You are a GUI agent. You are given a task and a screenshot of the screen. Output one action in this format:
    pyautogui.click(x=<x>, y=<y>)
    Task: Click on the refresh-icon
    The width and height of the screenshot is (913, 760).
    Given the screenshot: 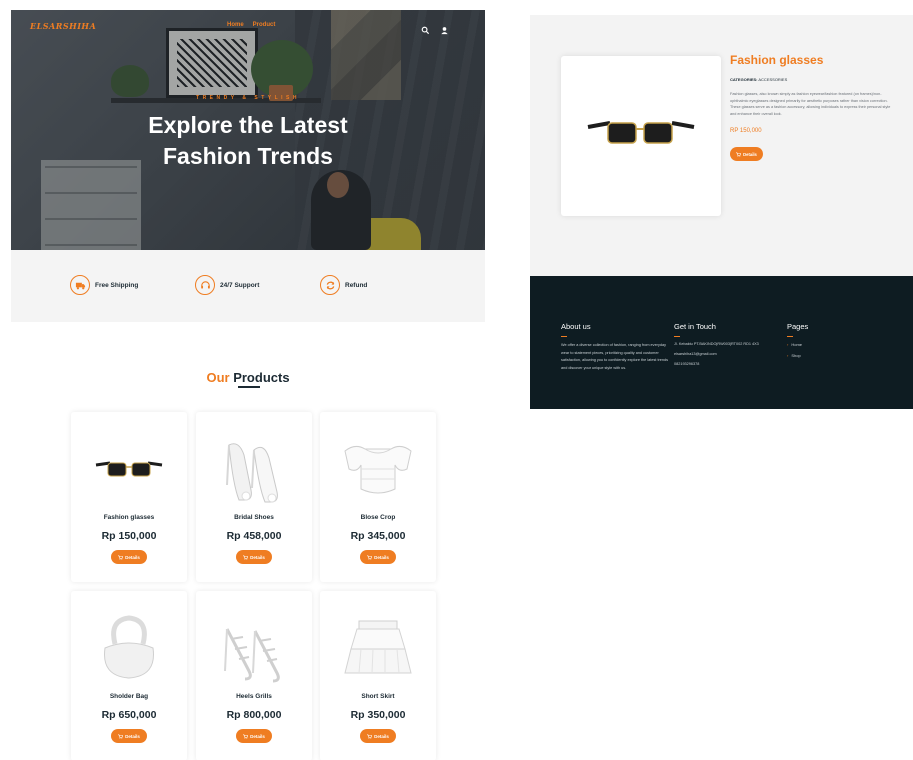 What is the action you would take?
    pyautogui.click(x=330, y=285)
    